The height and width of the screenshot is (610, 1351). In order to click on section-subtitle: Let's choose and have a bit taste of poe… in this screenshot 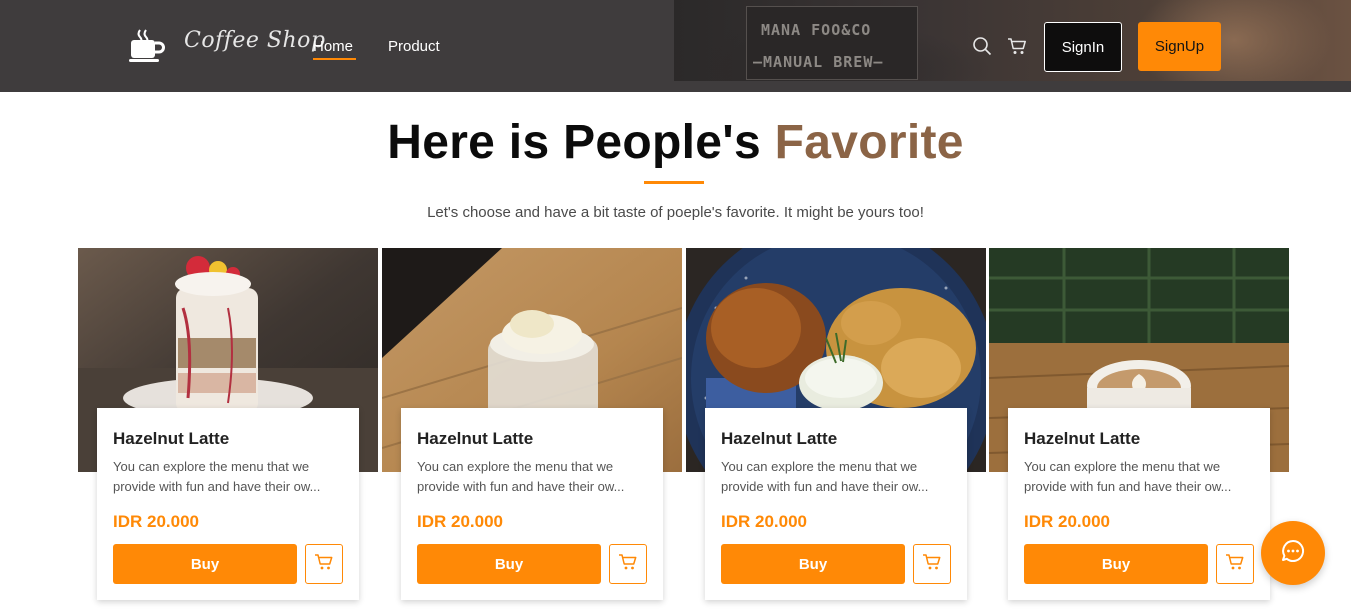, I will do `click(675, 212)`.